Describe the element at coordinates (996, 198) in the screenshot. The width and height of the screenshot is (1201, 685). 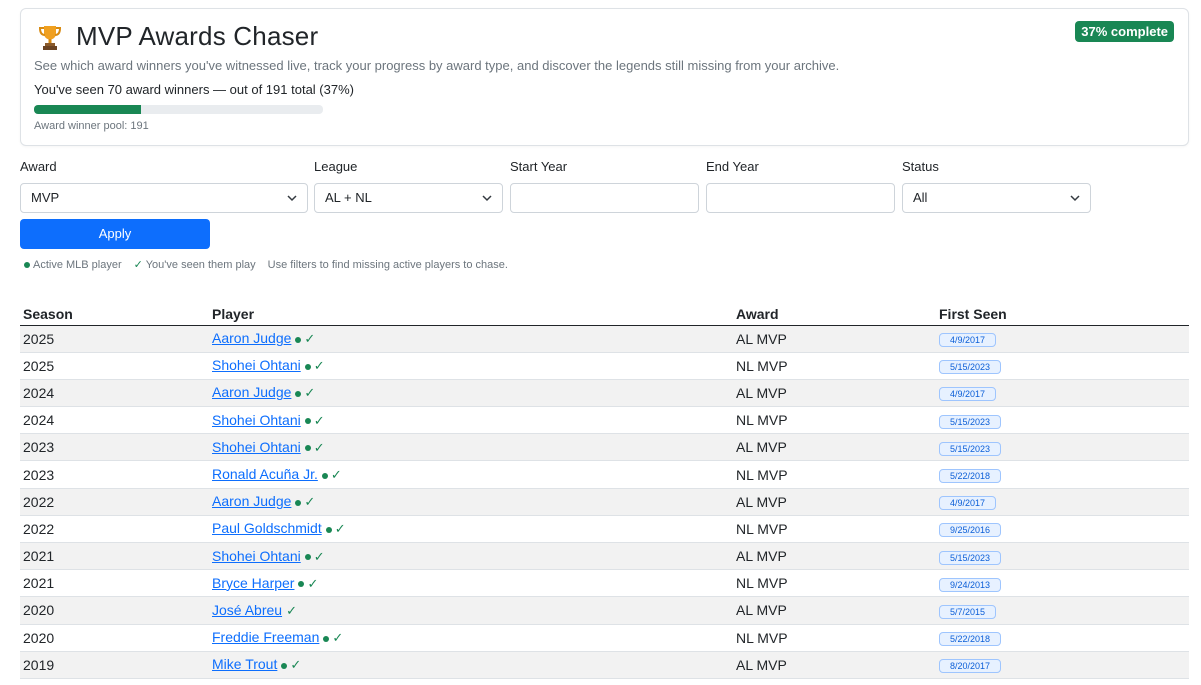
I see `status-select: All` at that location.